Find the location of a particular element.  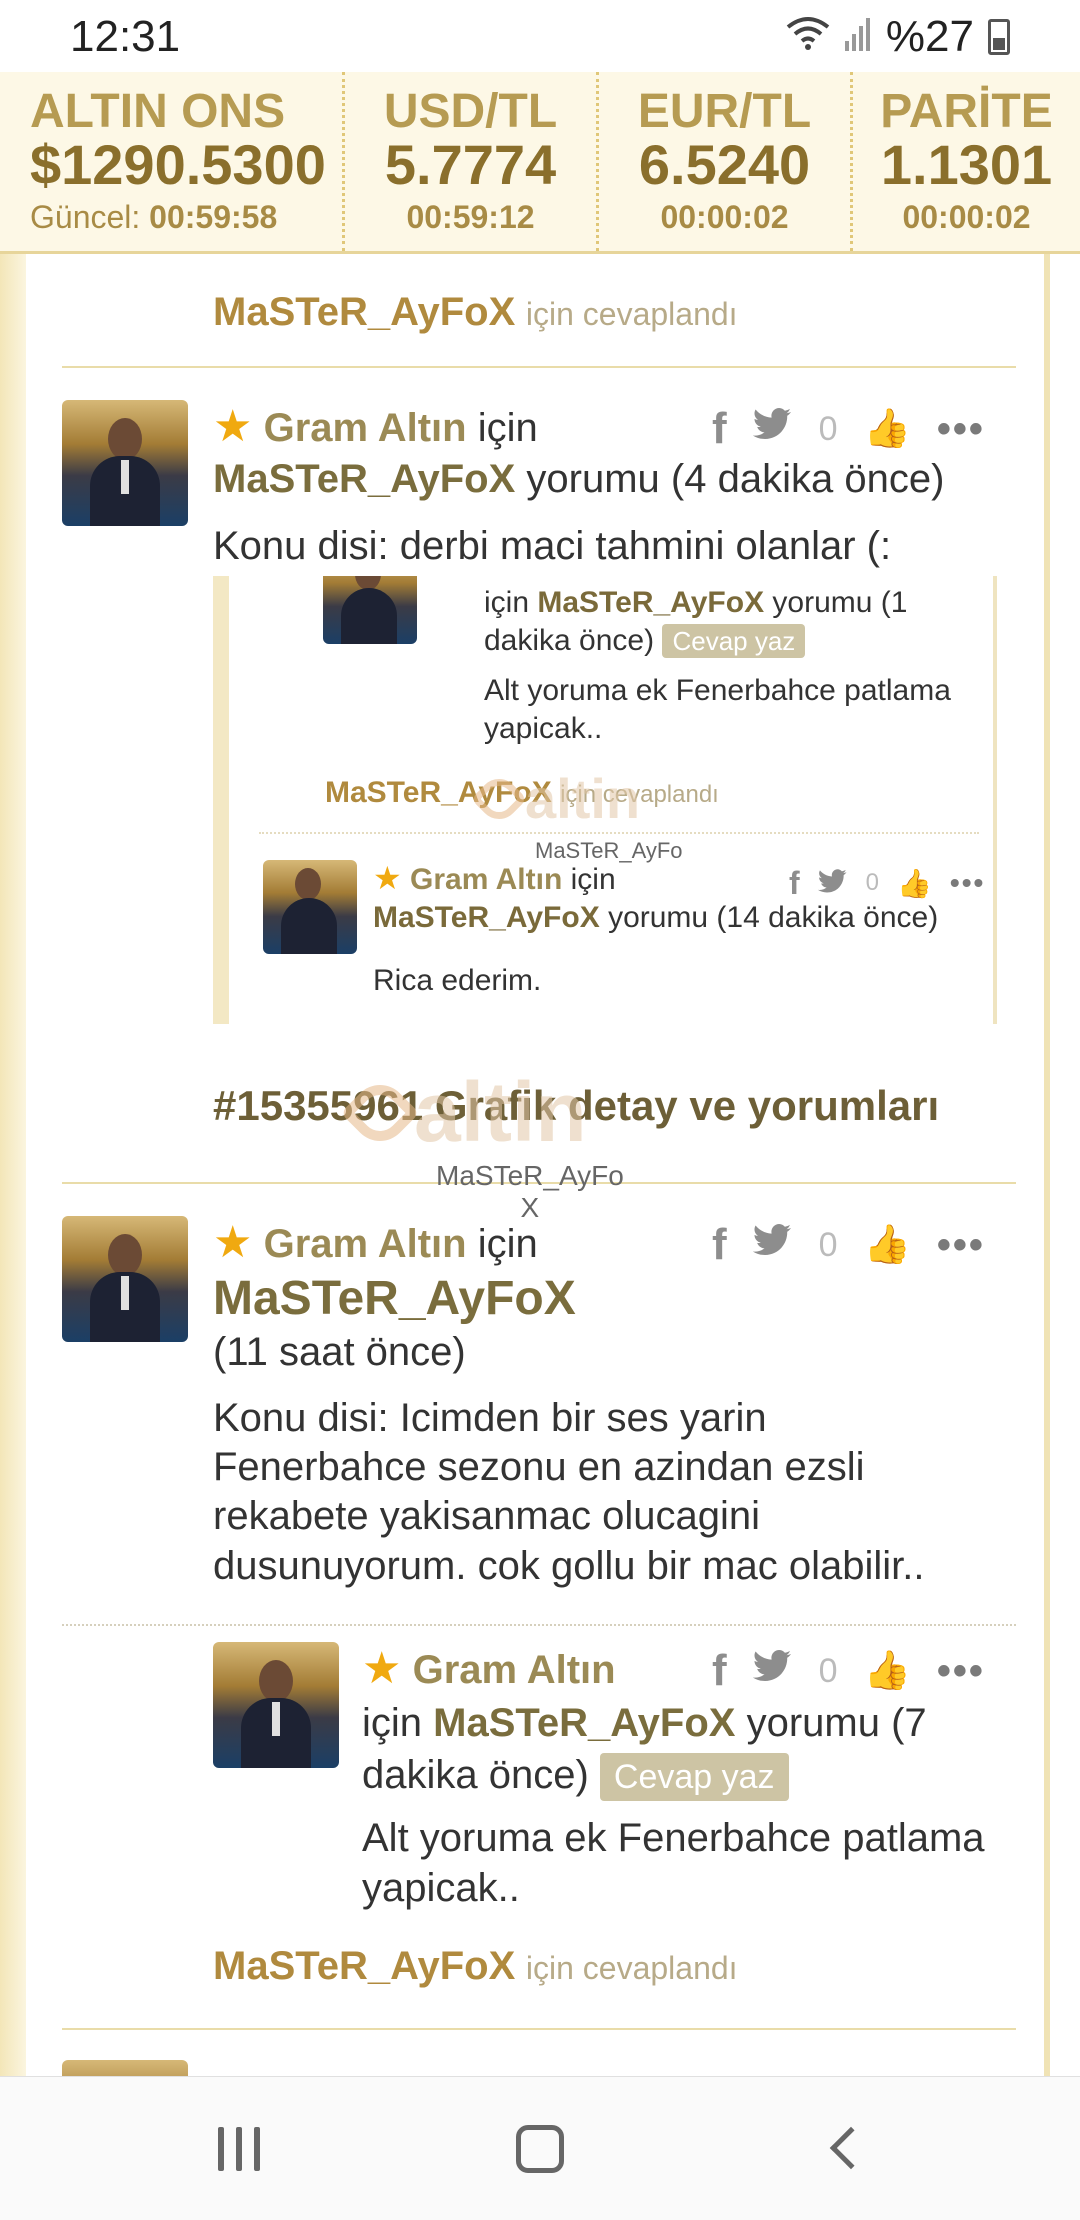

embed-actions: f 0 👍 ••• is located at coordinates (887, 883).